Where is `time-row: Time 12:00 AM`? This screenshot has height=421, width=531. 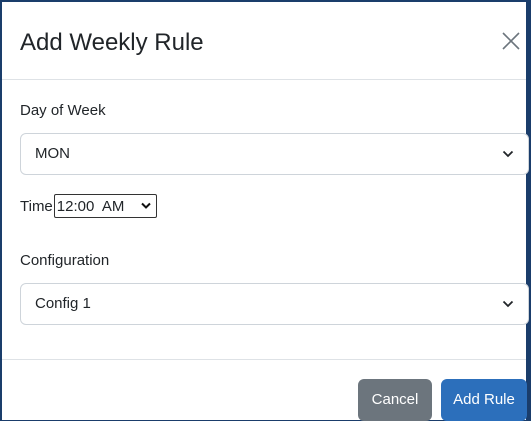 time-row: Time 12:00 AM is located at coordinates (88, 206).